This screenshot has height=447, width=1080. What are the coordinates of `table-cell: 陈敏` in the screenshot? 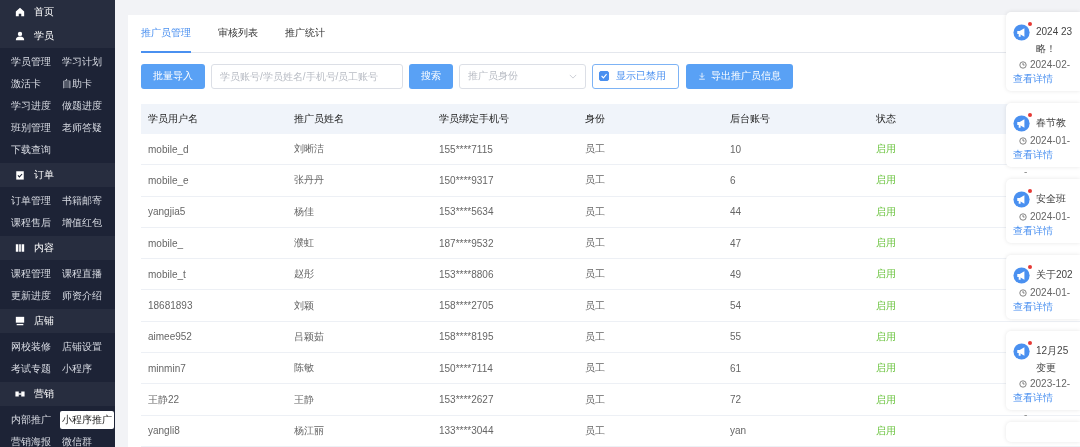 It's located at (304, 368).